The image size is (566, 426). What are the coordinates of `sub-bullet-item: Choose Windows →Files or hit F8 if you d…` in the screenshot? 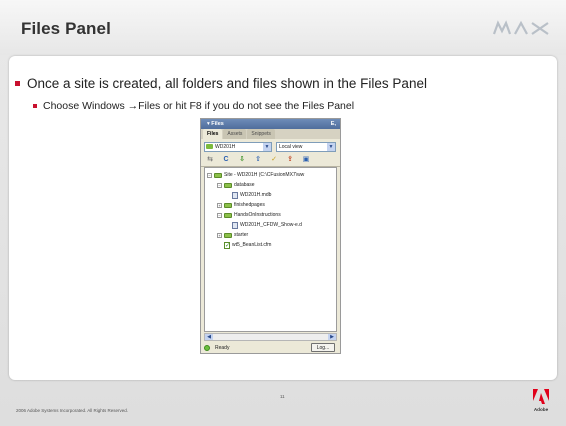 It's located at (194, 106).